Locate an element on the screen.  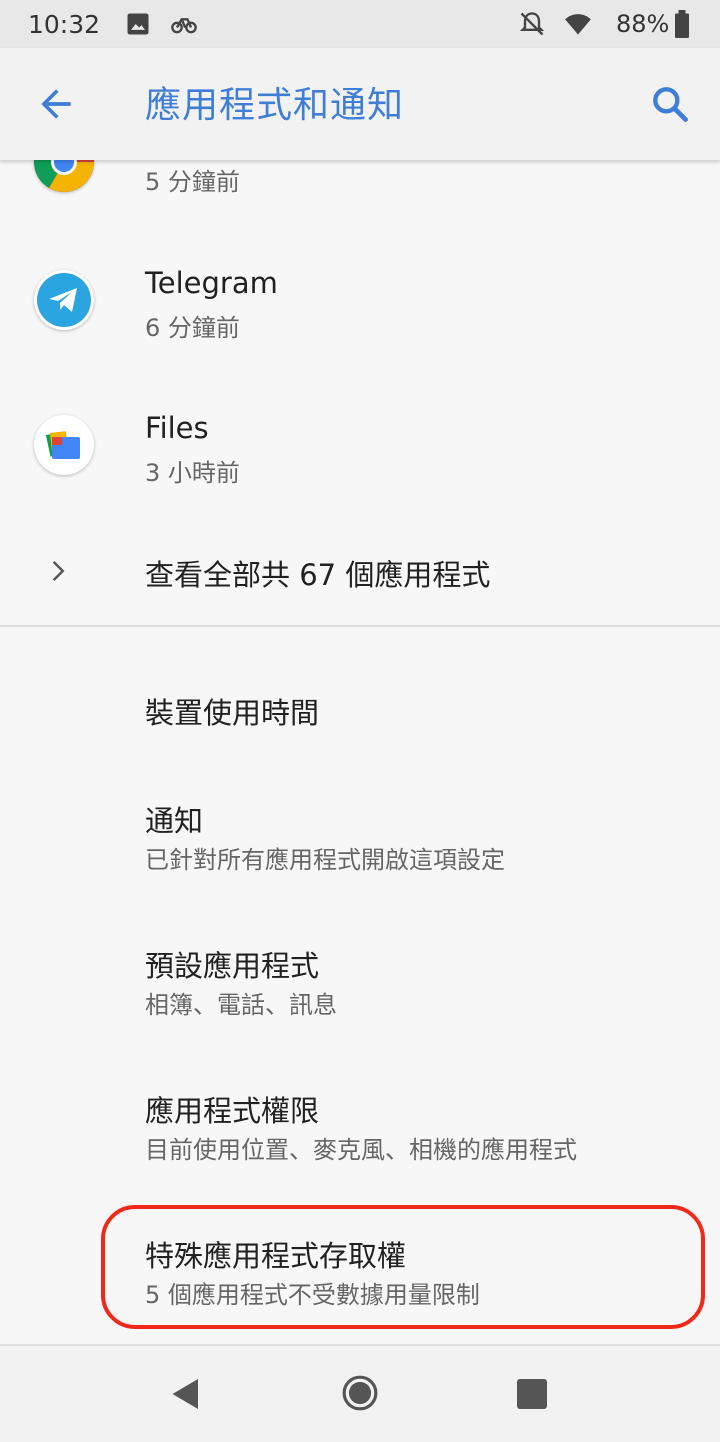
image-icon is located at coordinates (138, 24).